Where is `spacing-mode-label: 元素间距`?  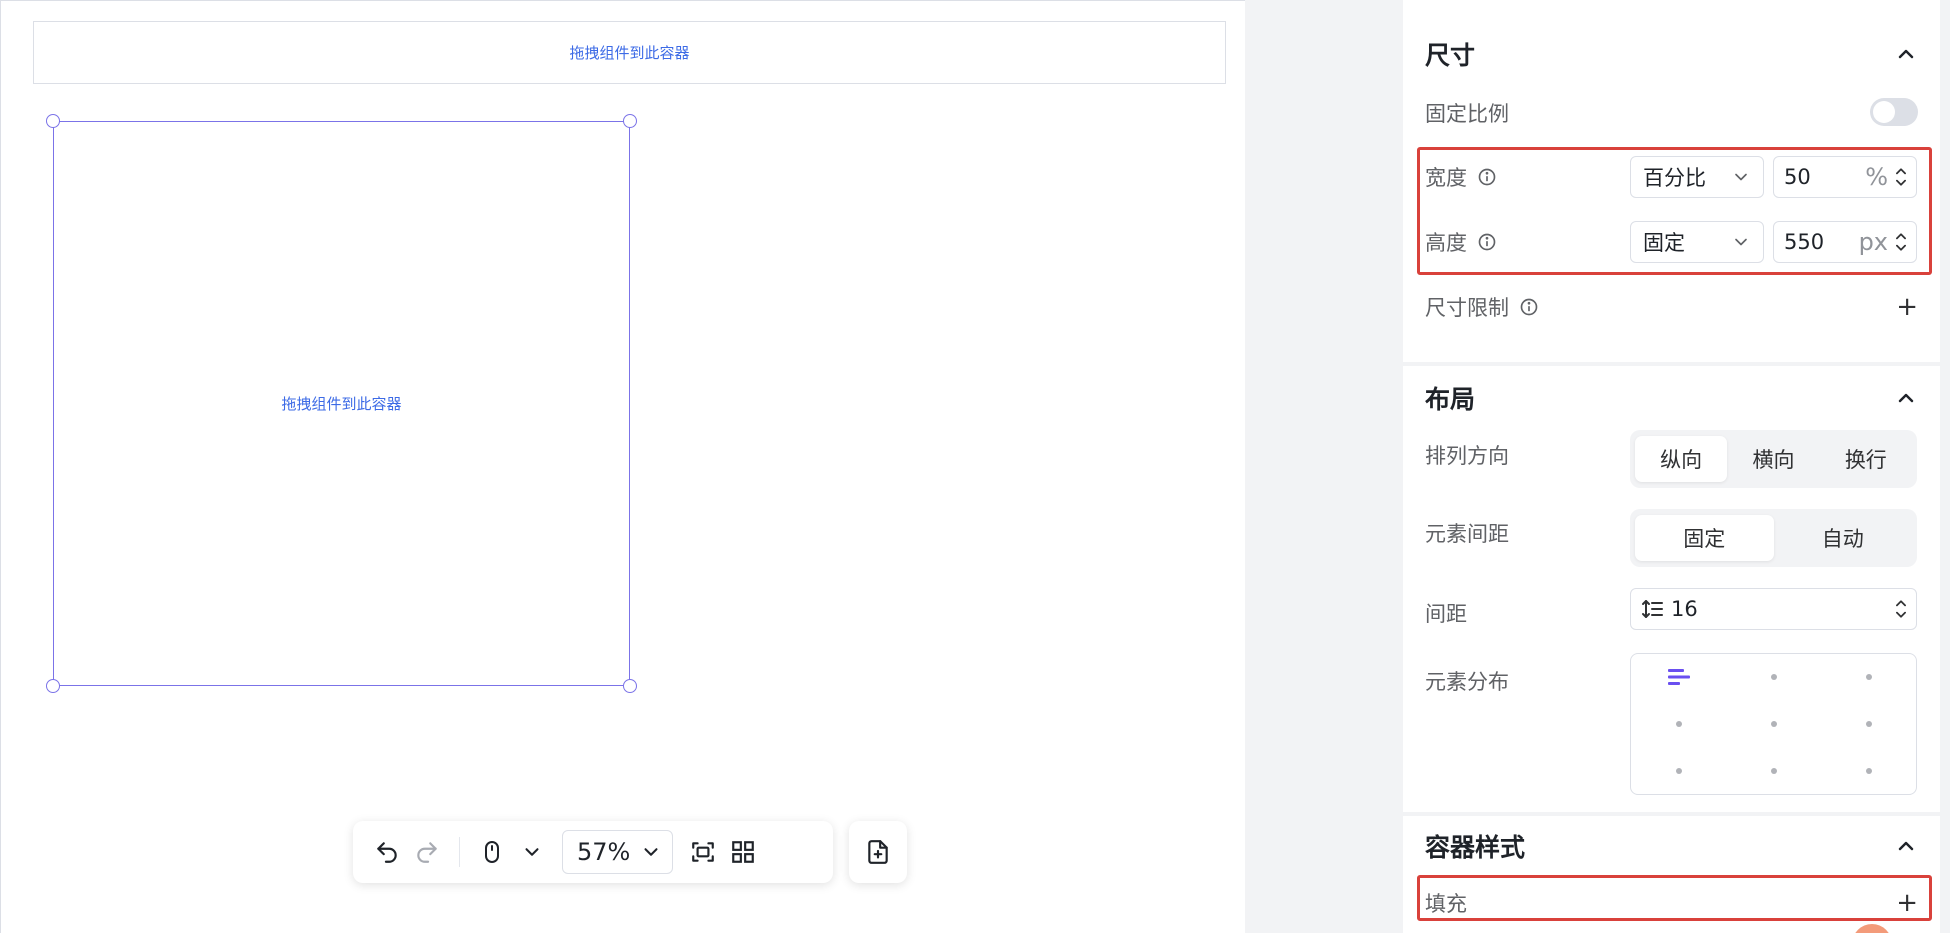 spacing-mode-label: 元素间距 is located at coordinates (1467, 534).